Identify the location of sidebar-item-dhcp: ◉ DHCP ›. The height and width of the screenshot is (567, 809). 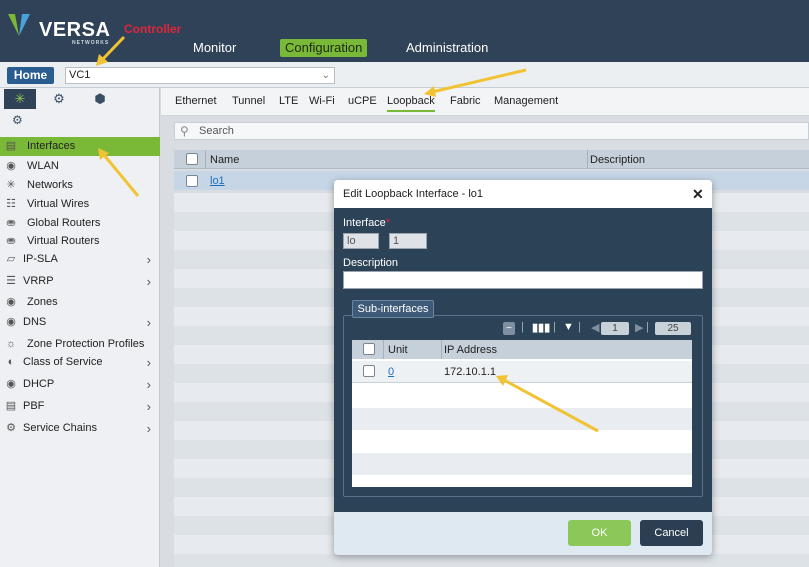
(80, 384).